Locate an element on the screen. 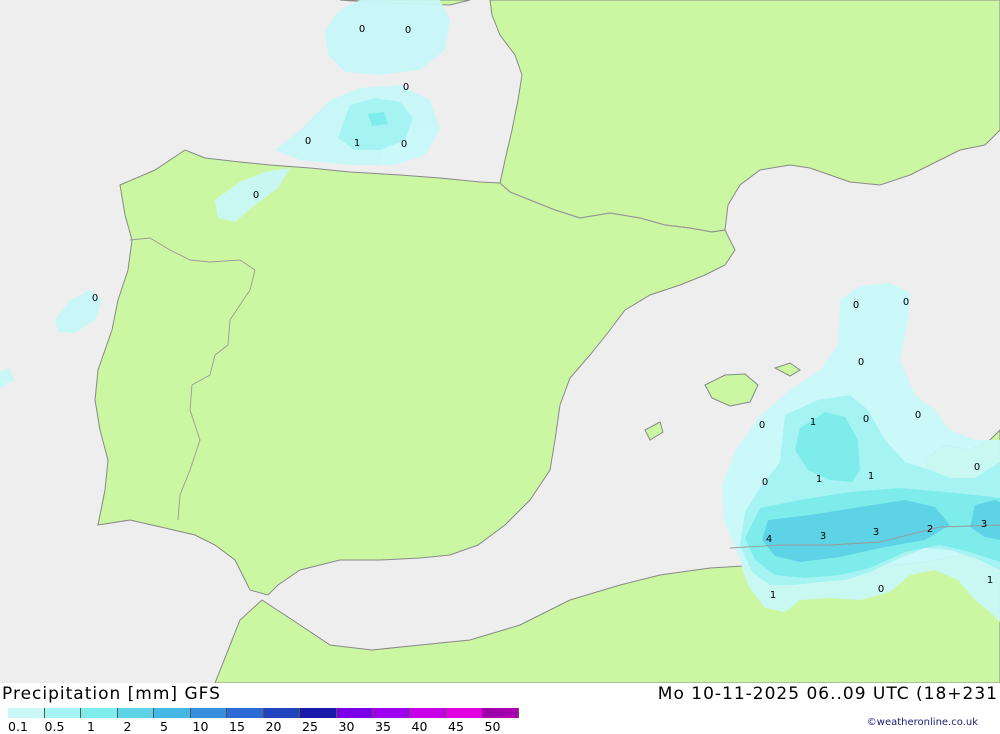 This screenshot has height=734, width=1000. legend-label: 20 is located at coordinates (273, 726).